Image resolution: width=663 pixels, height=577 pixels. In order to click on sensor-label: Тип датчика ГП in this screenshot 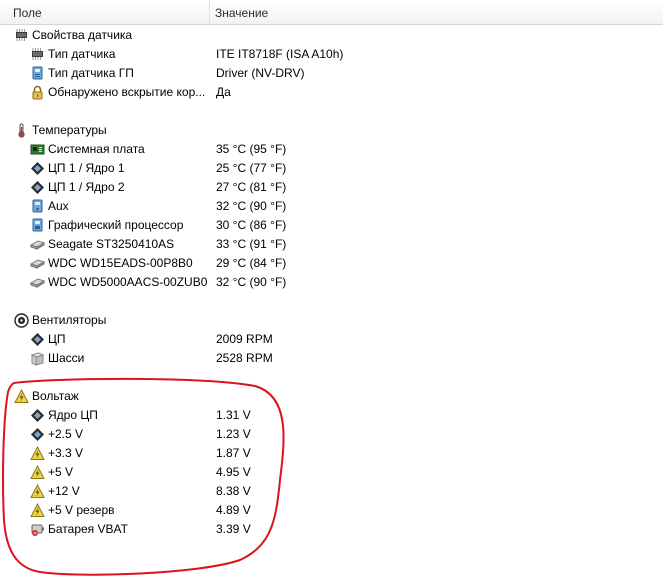, I will do `click(91, 73)`.